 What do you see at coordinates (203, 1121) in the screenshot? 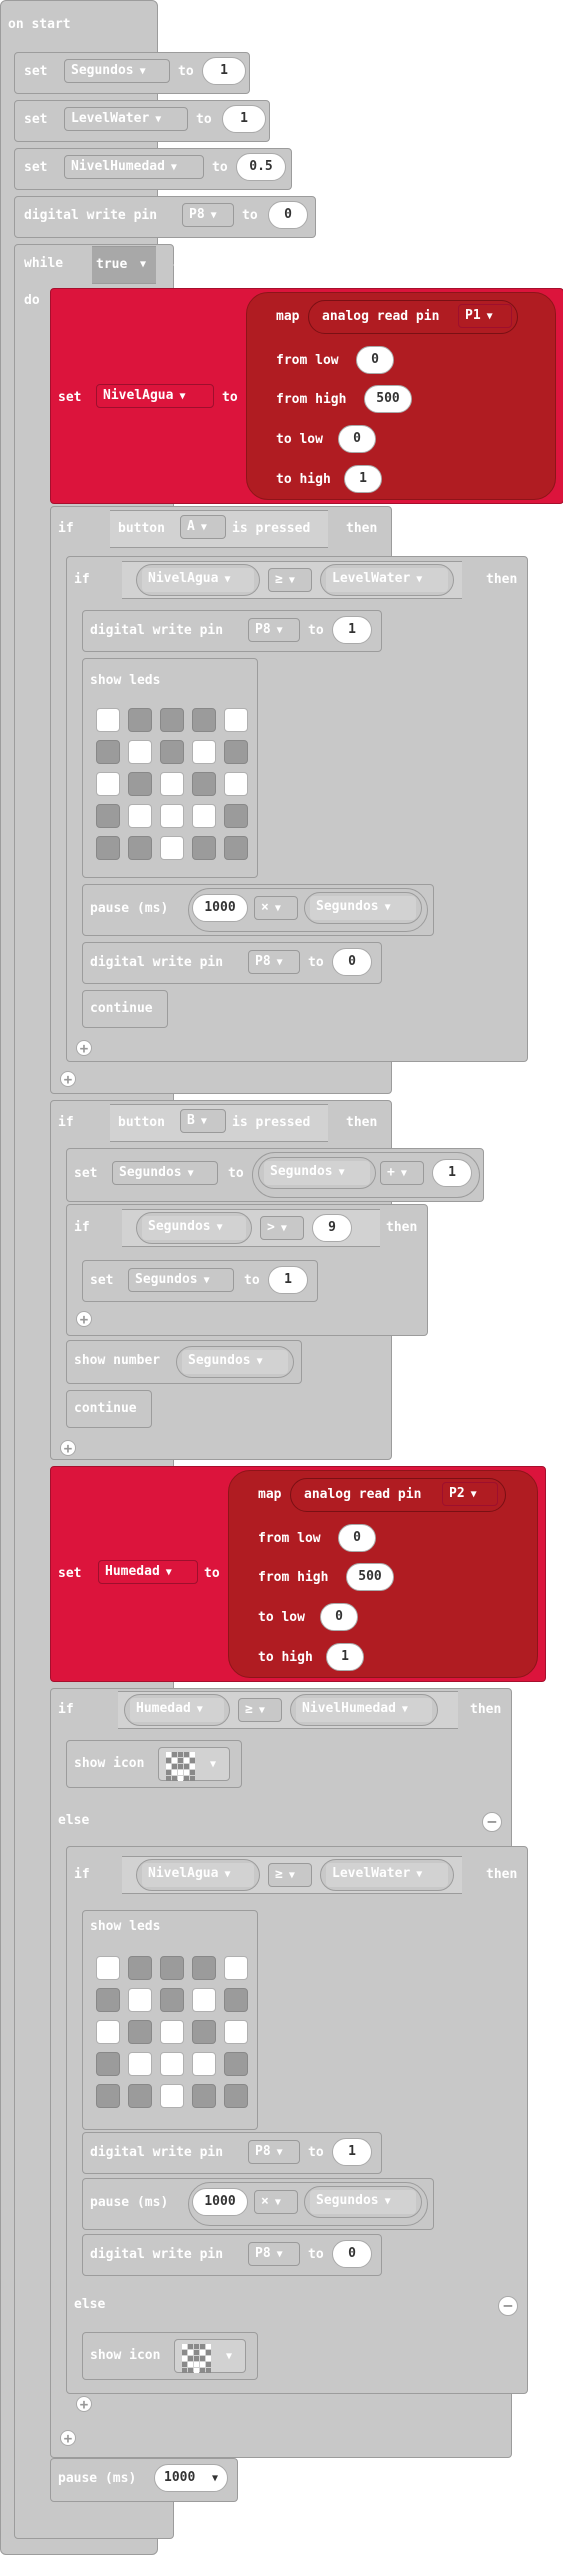
I see `button-dropdown: B ▼` at bounding box center [203, 1121].